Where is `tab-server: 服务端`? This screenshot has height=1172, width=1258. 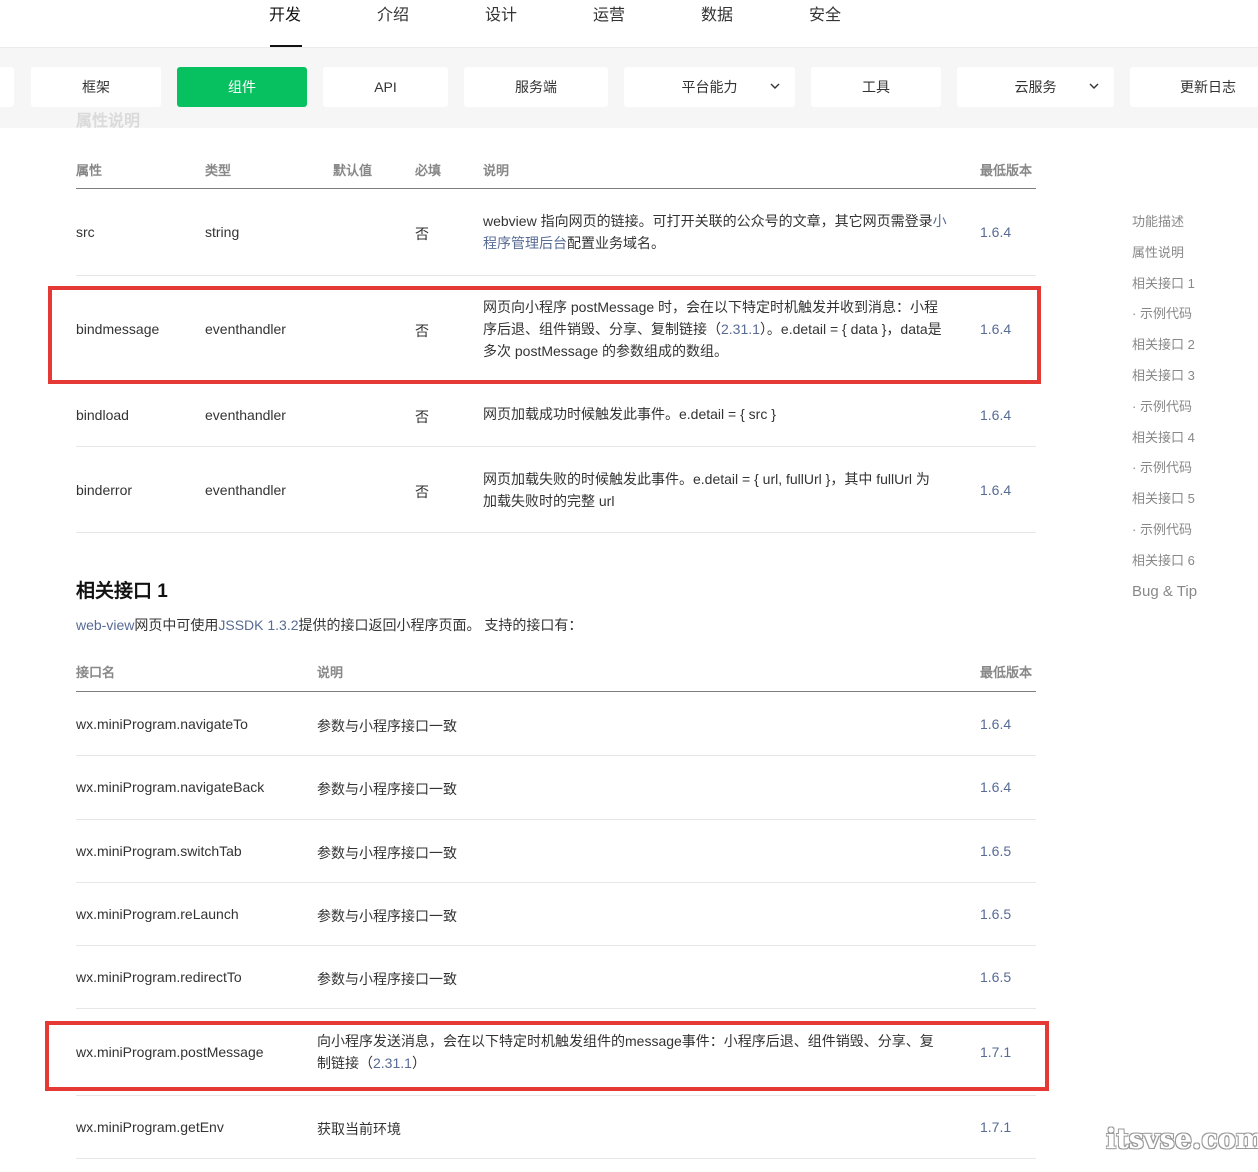 tab-server: 服务端 is located at coordinates (536, 87).